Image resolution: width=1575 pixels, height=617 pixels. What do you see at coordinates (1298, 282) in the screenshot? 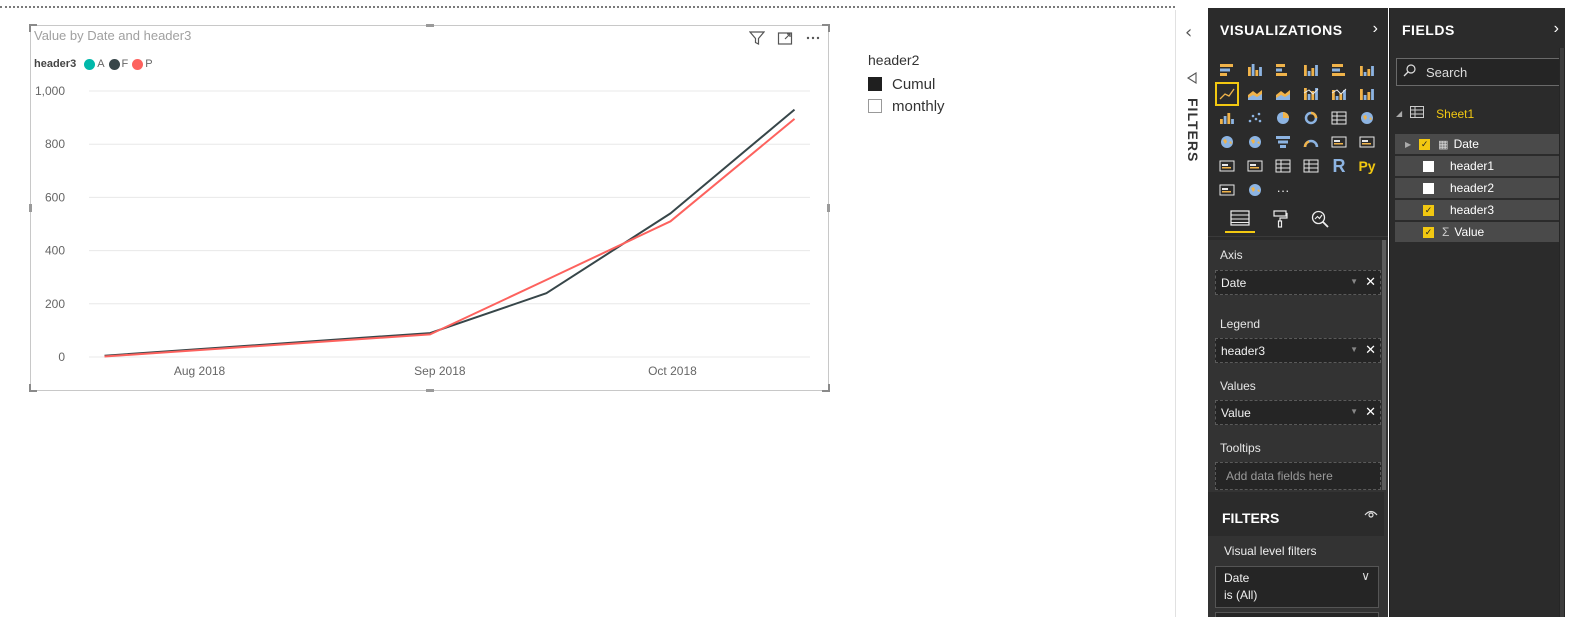
I see `axis-well: Date ▼ ✕` at bounding box center [1298, 282].